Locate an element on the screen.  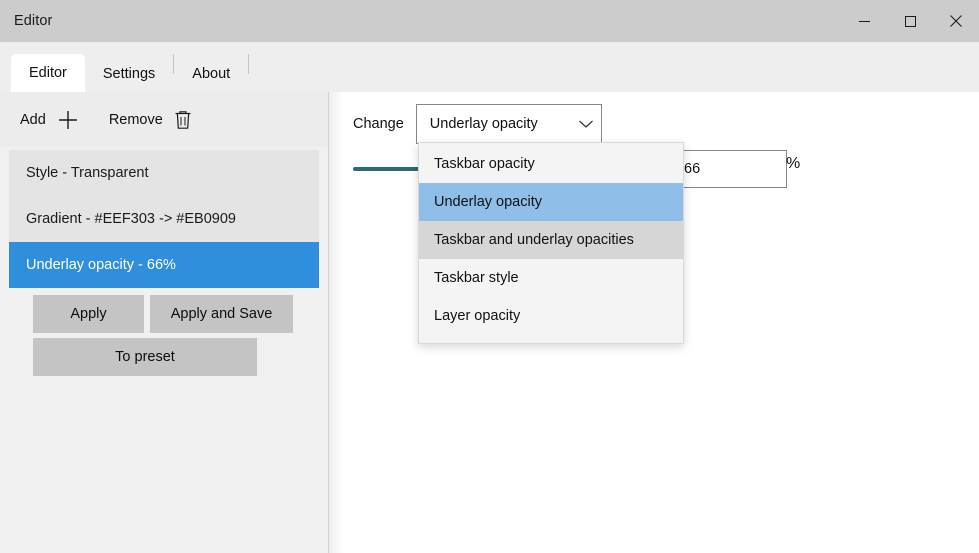
minimize-icon is located at coordinates (864, 21).